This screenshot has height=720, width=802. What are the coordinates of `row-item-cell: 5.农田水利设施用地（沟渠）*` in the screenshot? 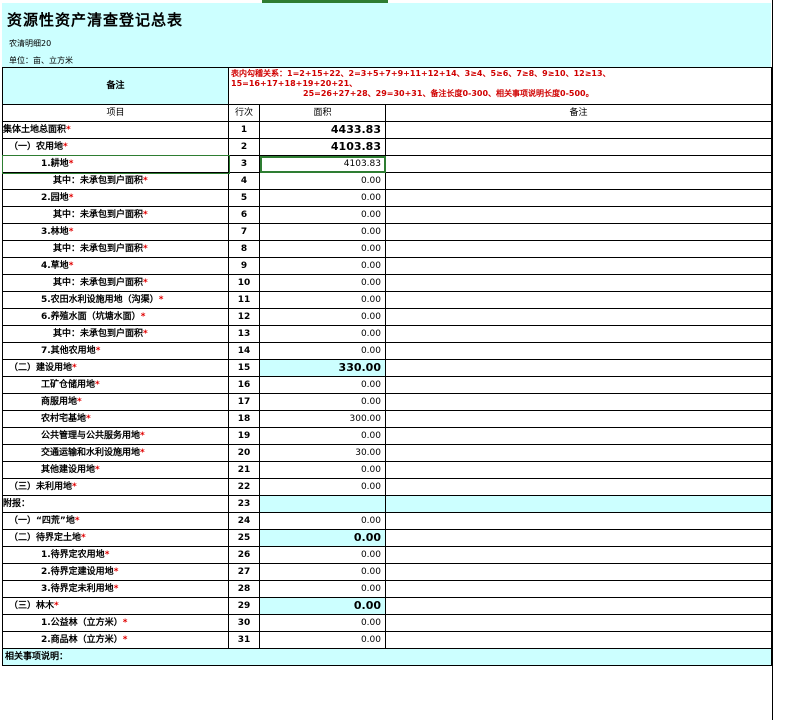 It's located at (115, 300).